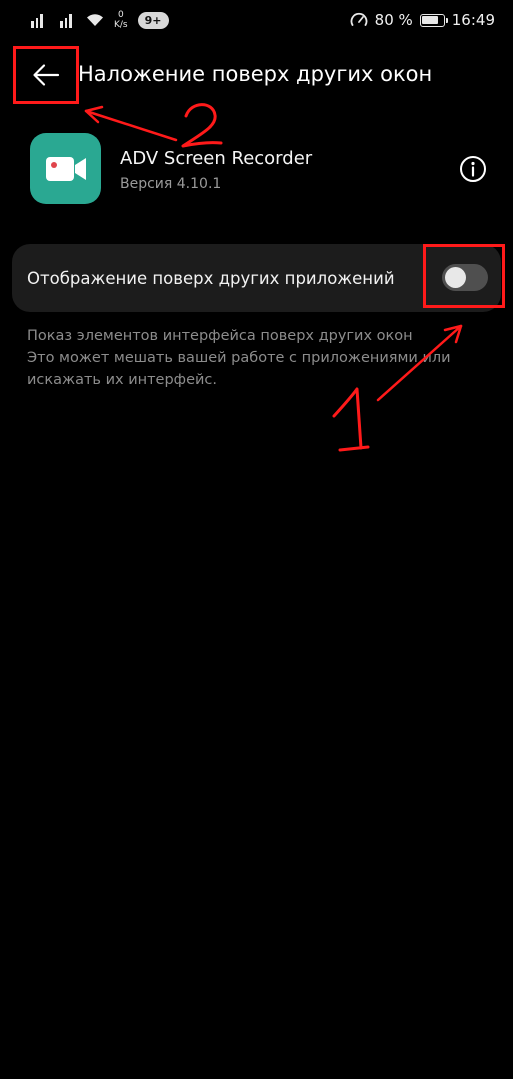 The image size is (513, 1079). Describe the element at coordinates (153, 20) in the screenshot. I see `notification-count-badge: 9+` at that location.